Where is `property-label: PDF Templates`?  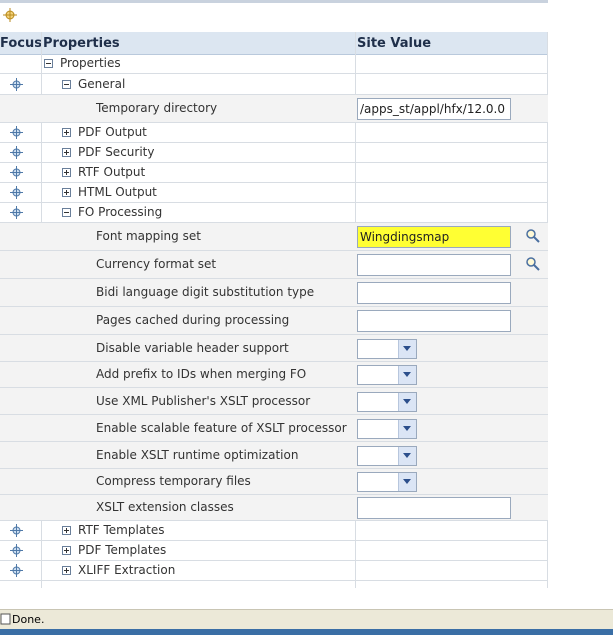 property-label: PDF Templates is located at coordinates (122, 550).